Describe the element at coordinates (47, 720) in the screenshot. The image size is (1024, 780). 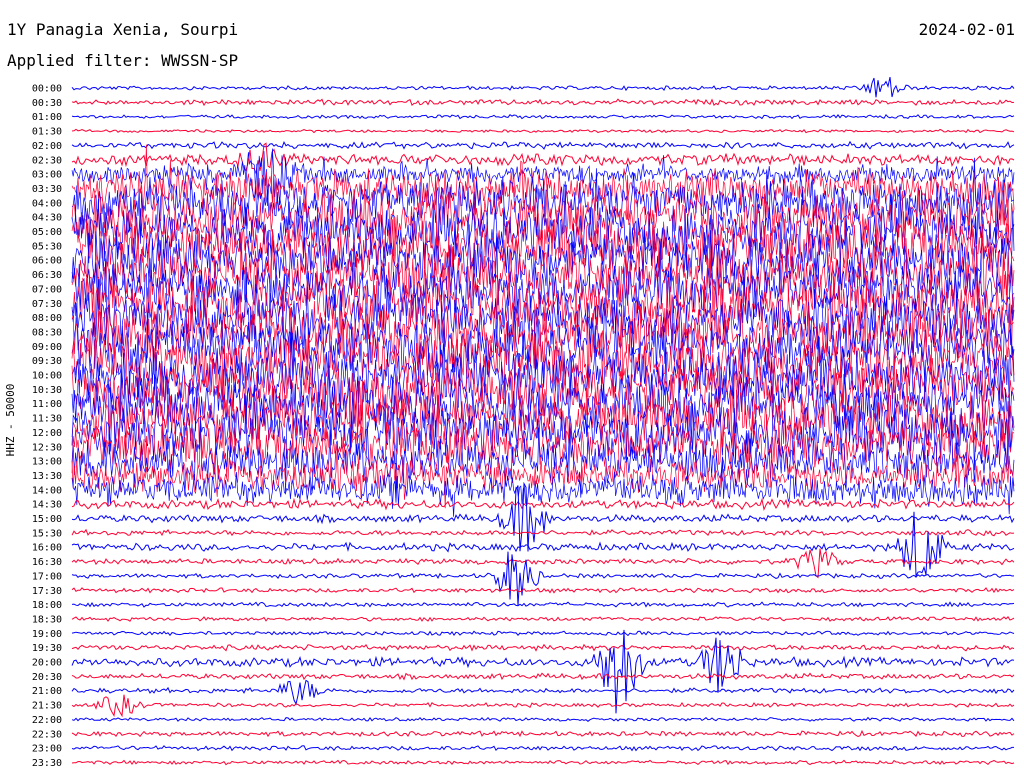
I see `time-tick-label: 22:00` at that location.